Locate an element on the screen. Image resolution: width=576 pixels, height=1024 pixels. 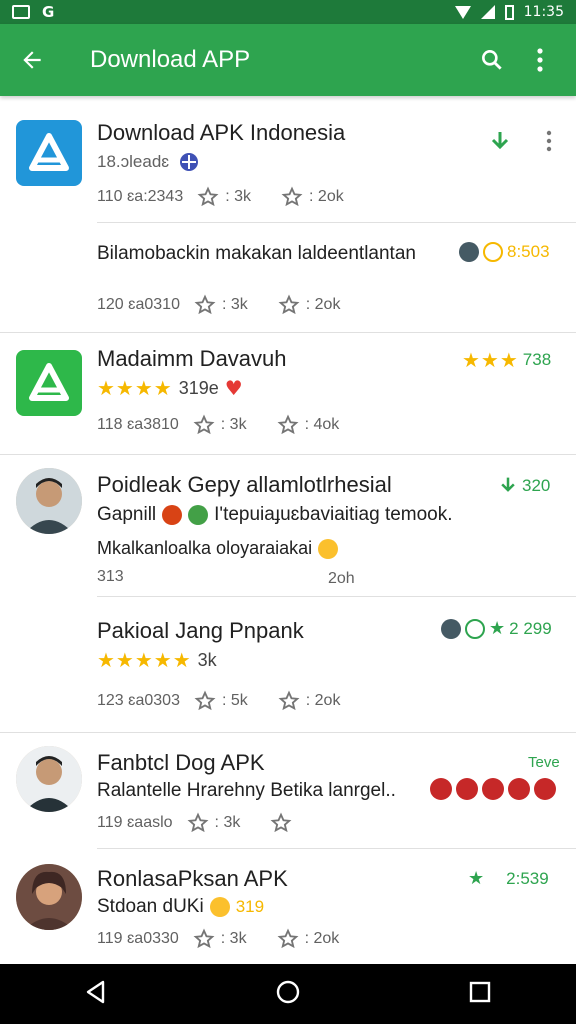
item-right-value: 2:539 is located at coordinates (527, 878).